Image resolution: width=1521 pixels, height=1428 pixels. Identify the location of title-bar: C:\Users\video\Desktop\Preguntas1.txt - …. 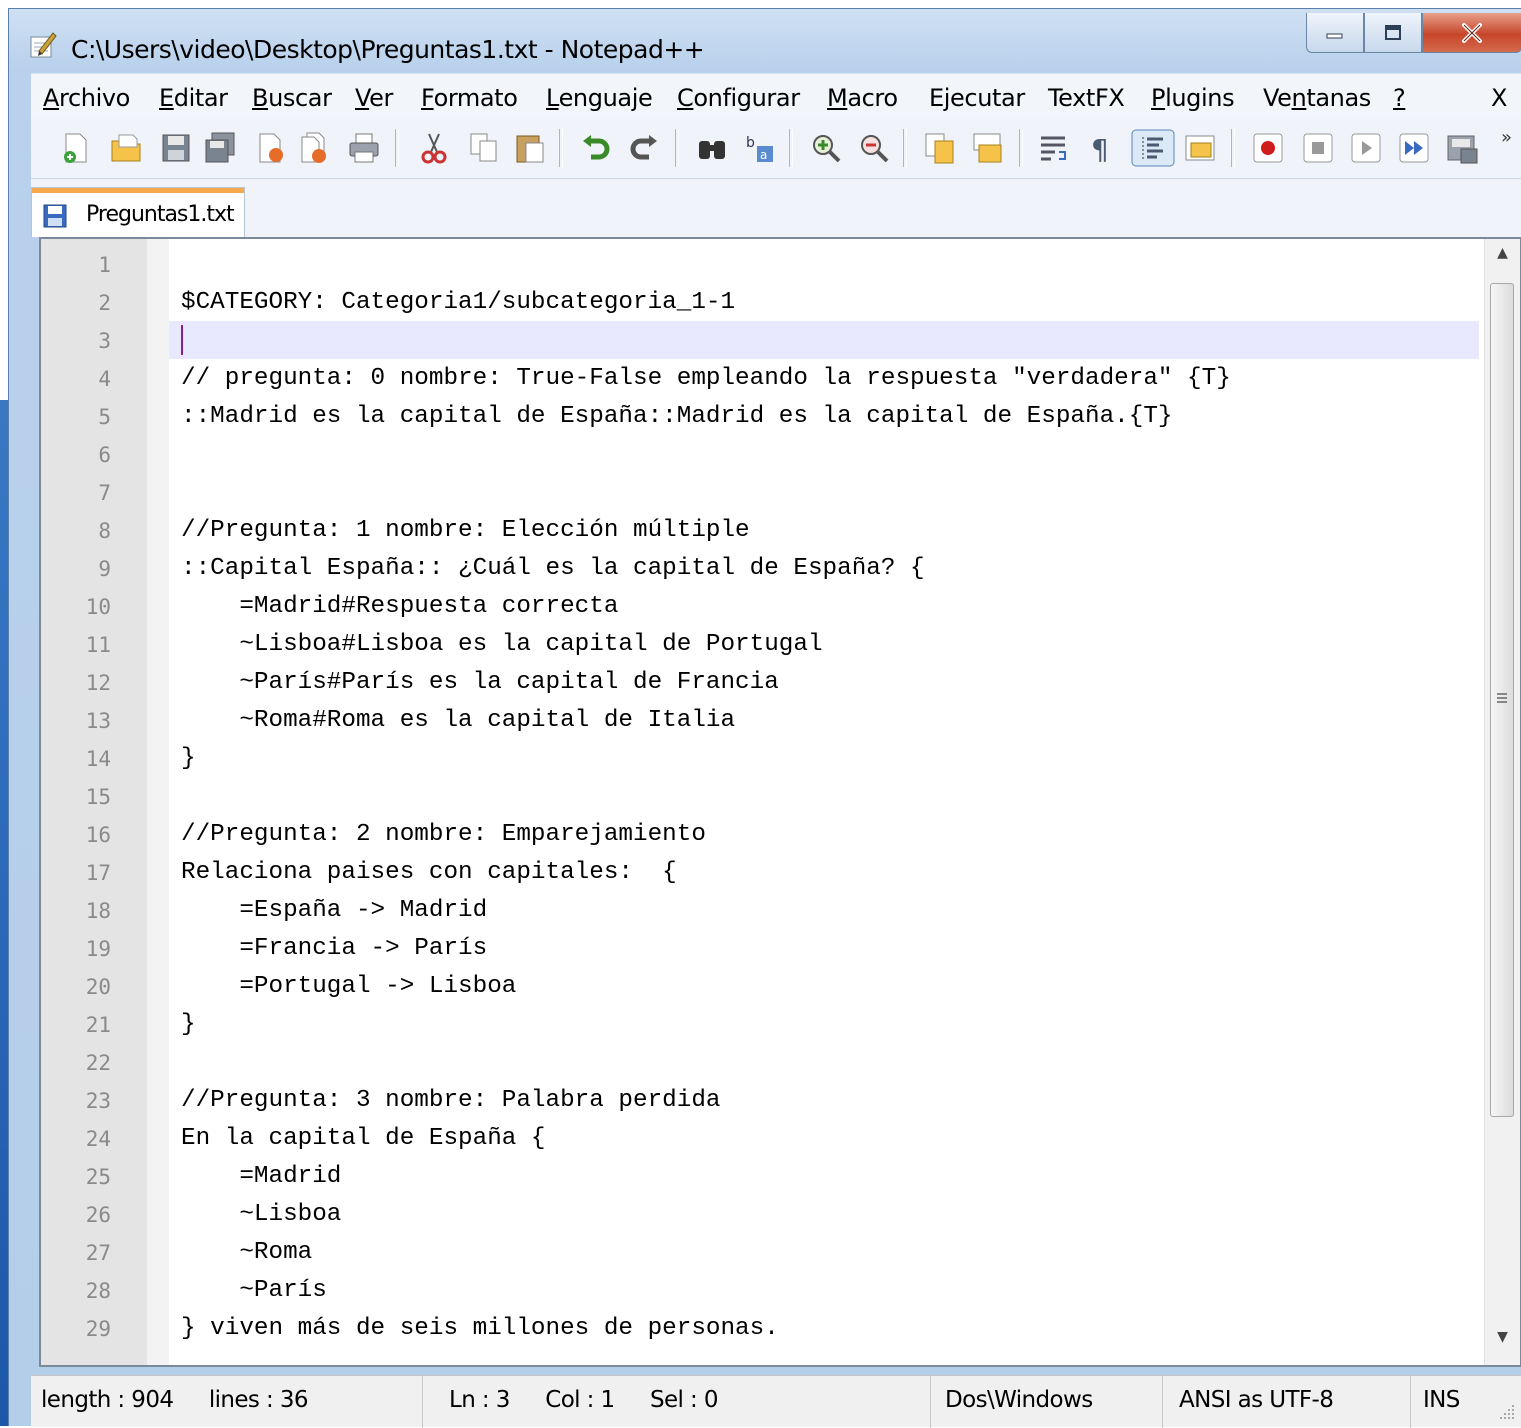
(765, 41).